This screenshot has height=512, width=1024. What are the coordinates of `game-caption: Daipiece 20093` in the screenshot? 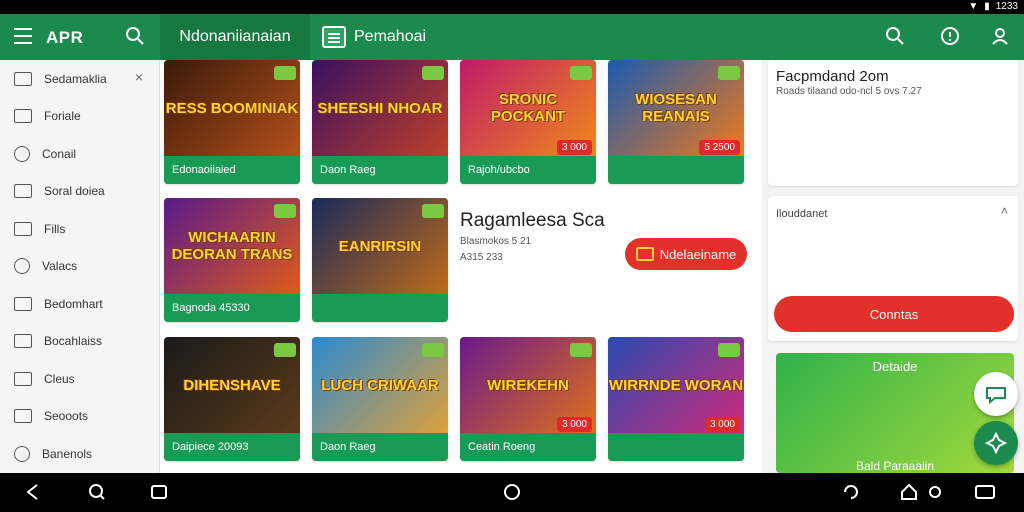 It's located at (232, 447).